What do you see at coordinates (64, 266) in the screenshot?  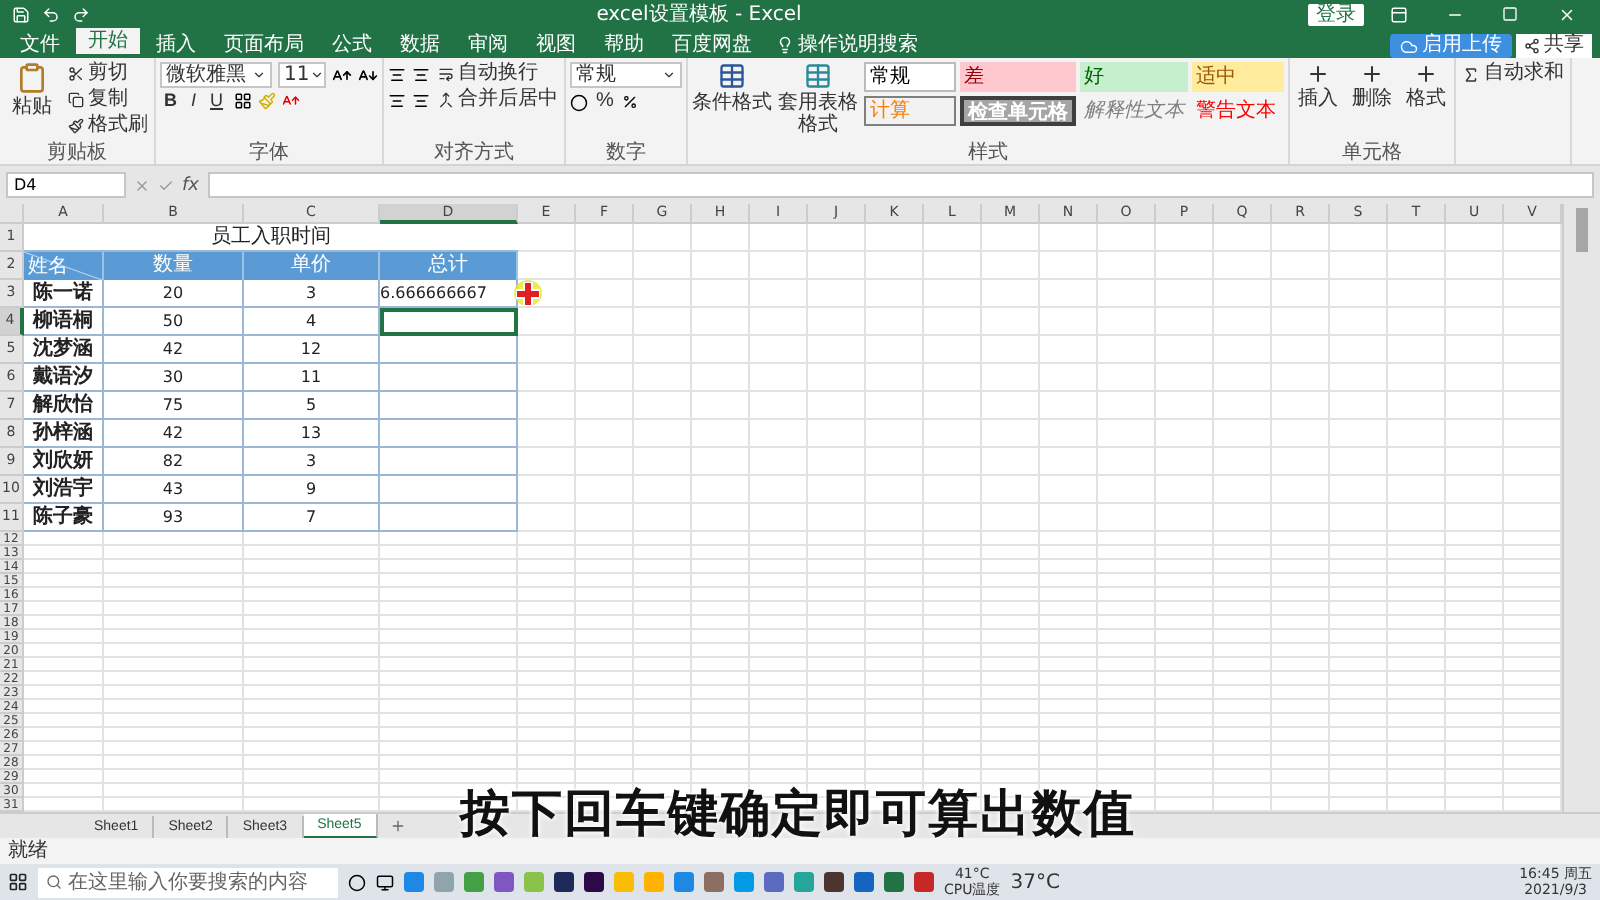 I see `header-cell: 姓名` at bounding box center [64, 266].